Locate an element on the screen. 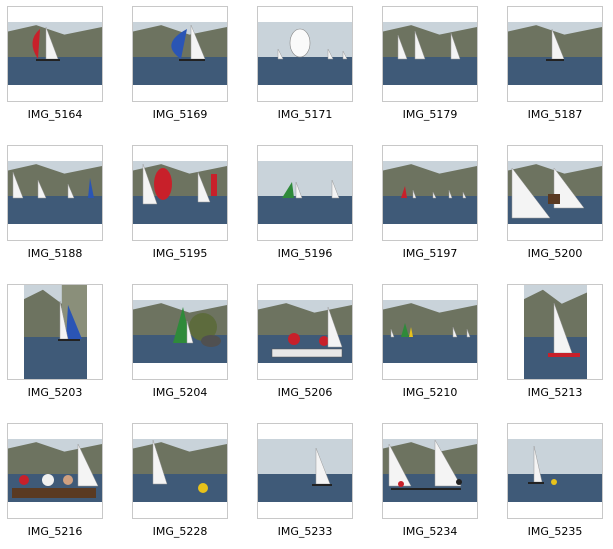 Image resolution: width=613 pixels, height=549 pixels. thumbnail-caption: IMG_5187 is located at coordinates (555, 114).